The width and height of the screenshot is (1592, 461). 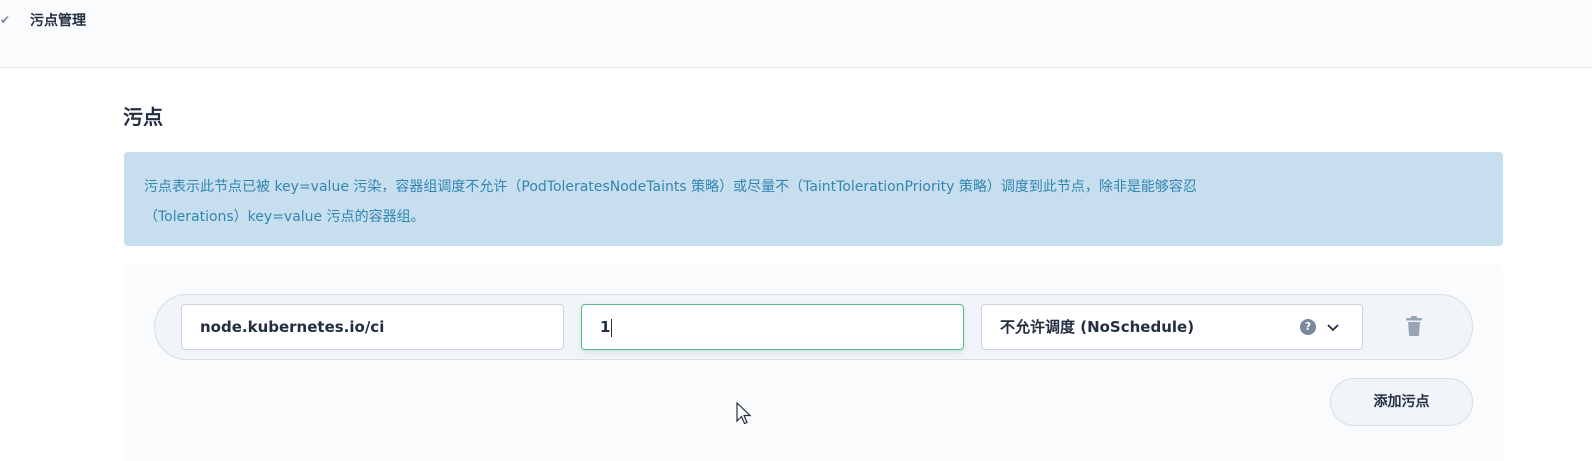 I want to click on mouse-cursor-icon, so click(x=744, y=413).